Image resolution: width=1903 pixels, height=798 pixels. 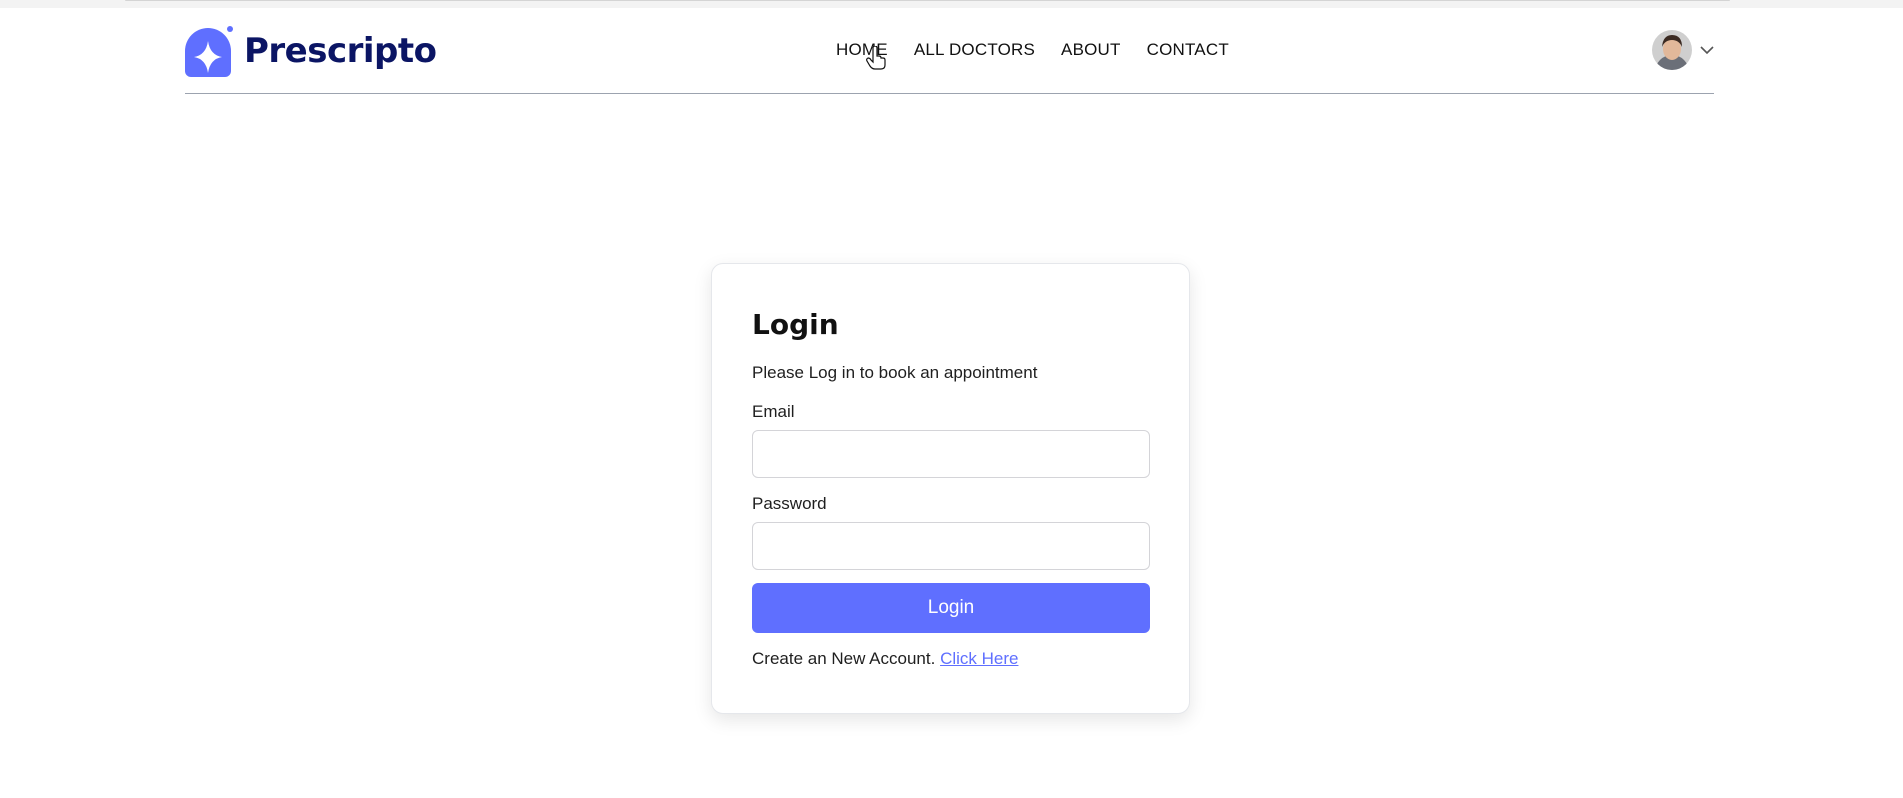 What do you see at coordinates (951, 454) in the screenshot?
I see `email-field` at bounding box center [951, 454].